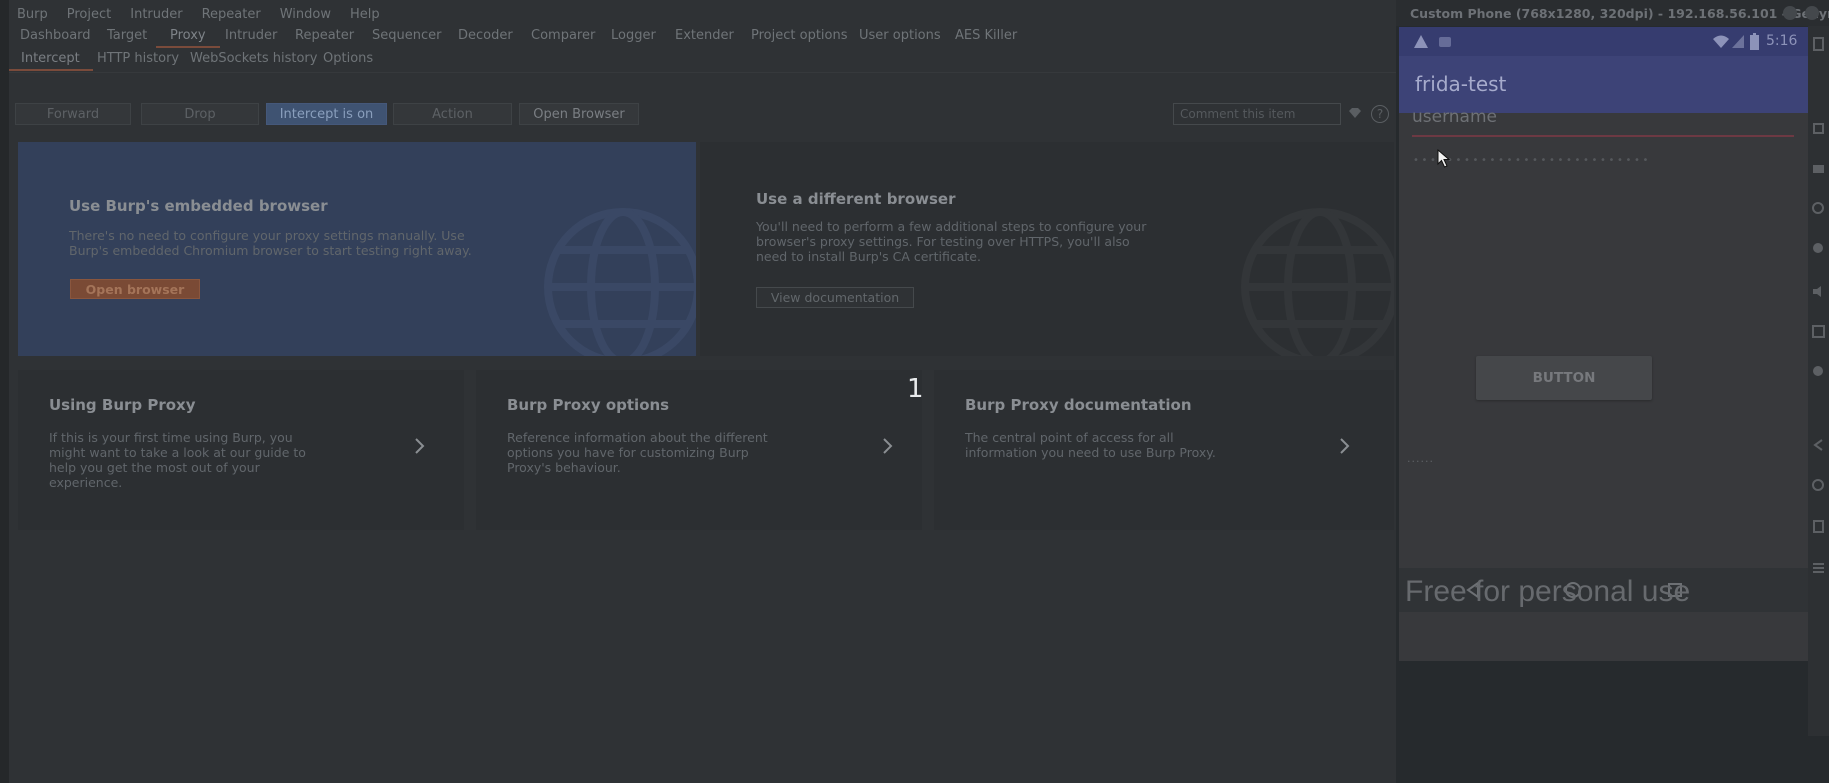  Describe the element at coordinates (452, 114) in the screenshot. I see `action-button: Action` at that location.